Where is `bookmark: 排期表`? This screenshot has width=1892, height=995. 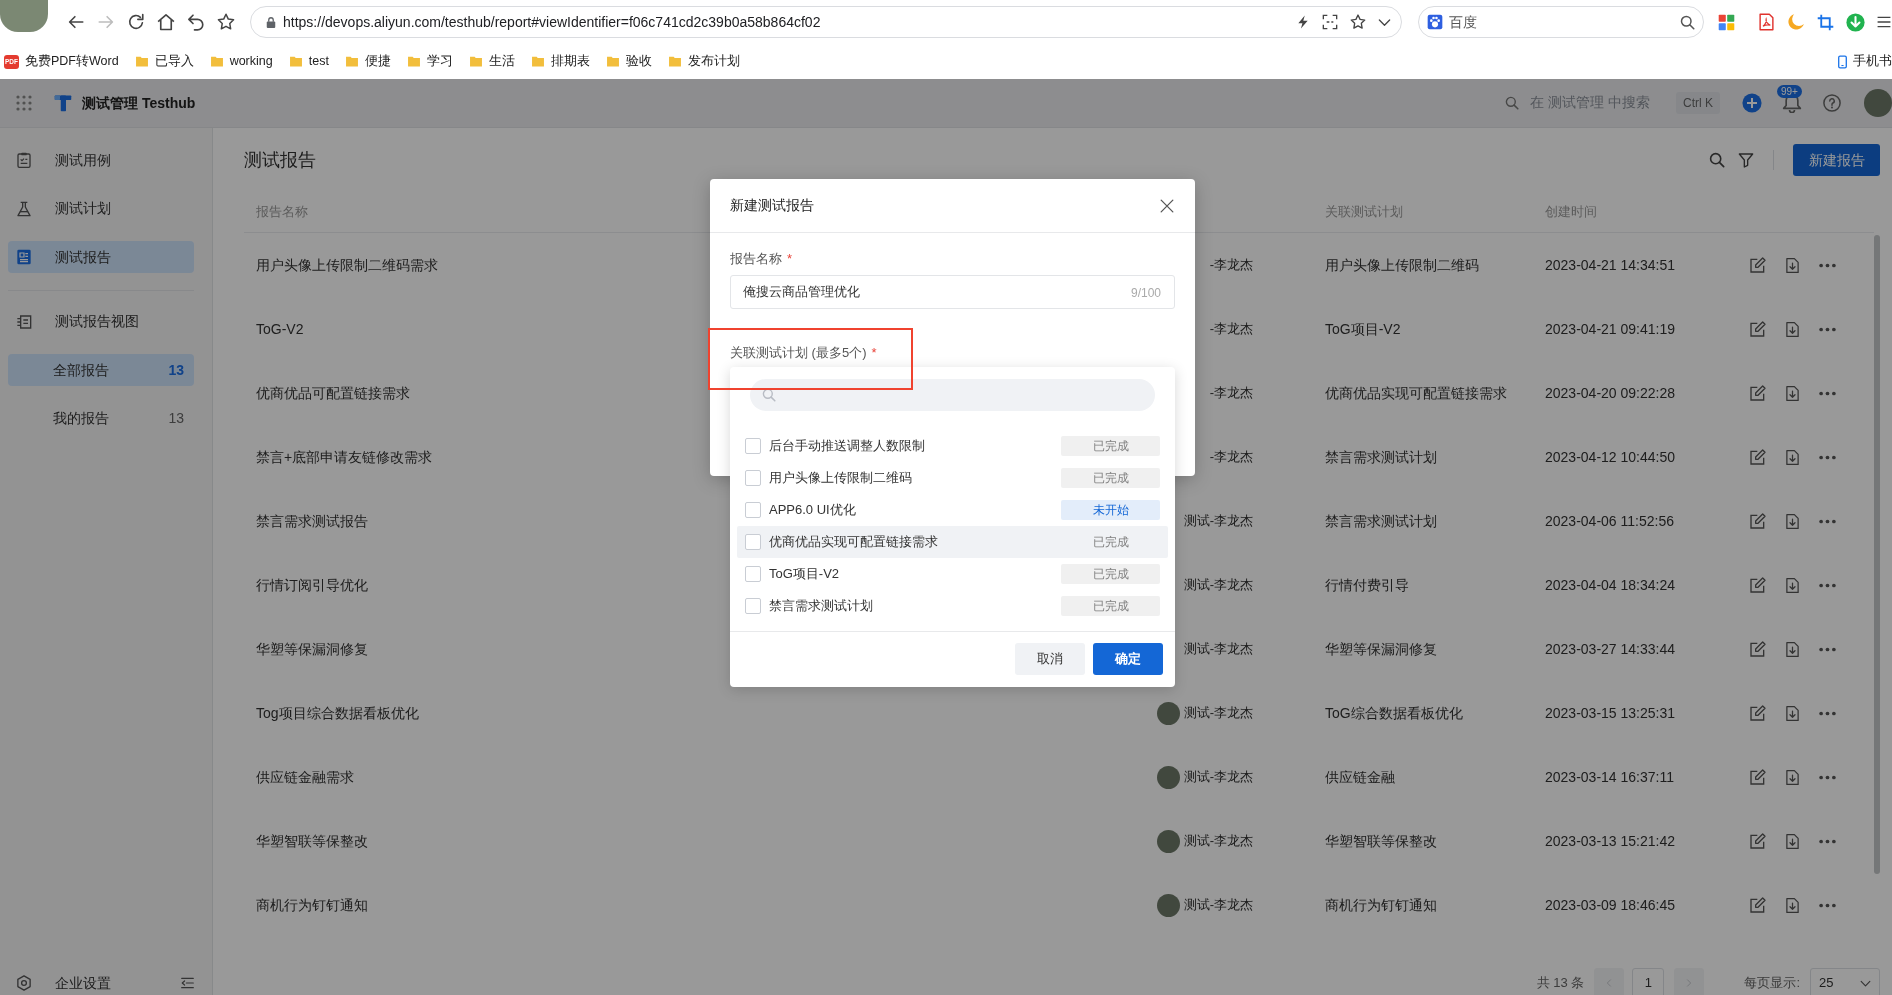 bookmark: 排期表 is located at coordinates (560, 61).